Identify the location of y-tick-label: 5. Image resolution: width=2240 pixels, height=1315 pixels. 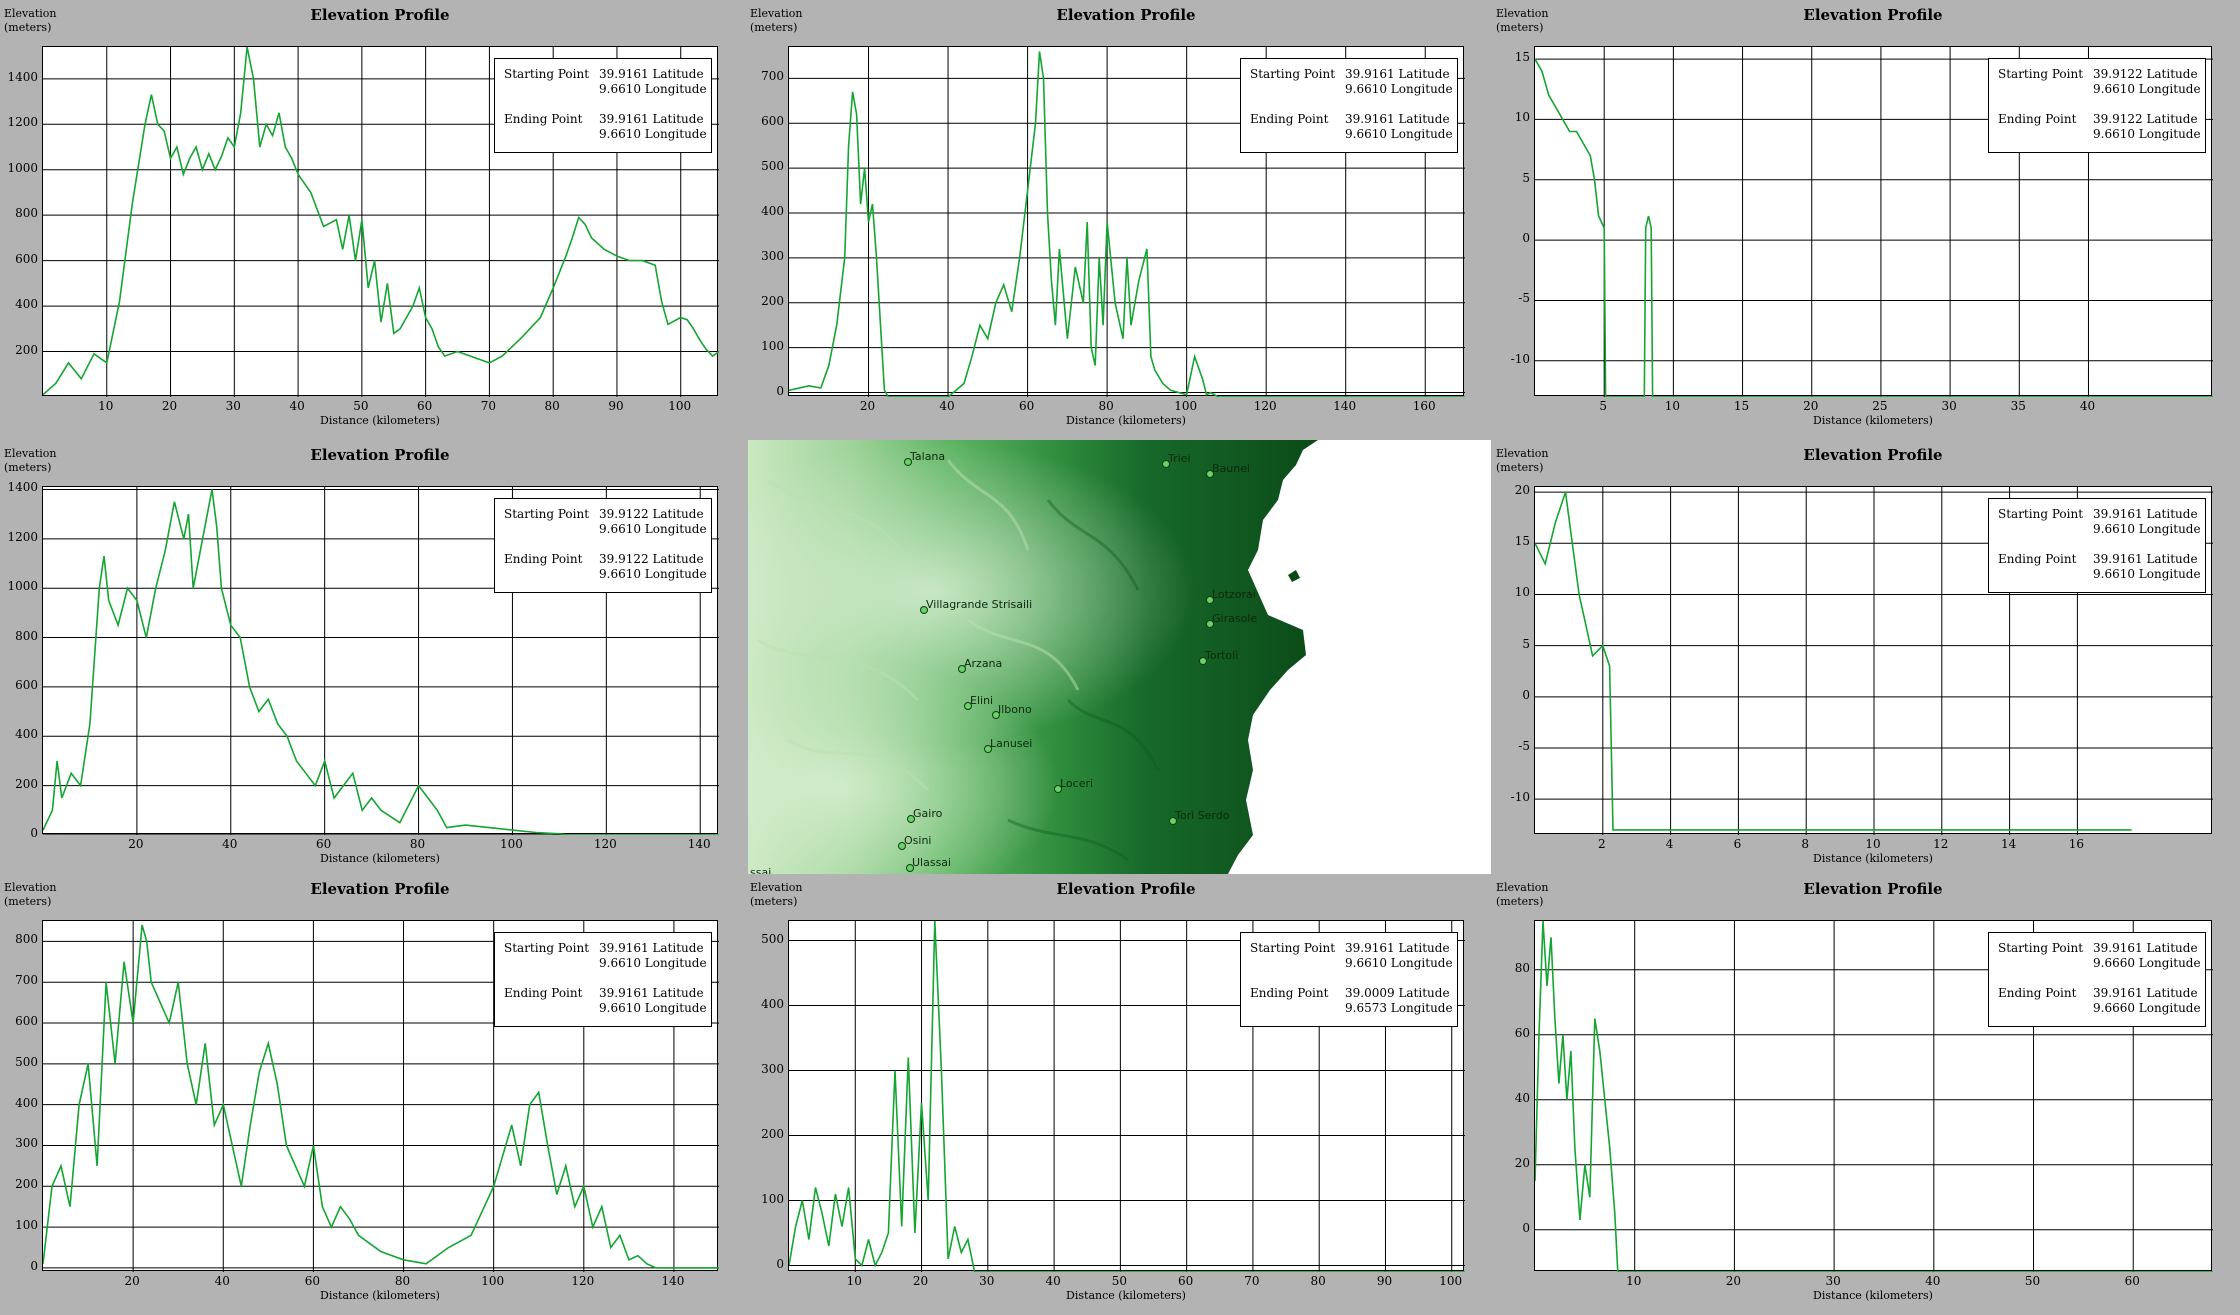
(1526, 177).